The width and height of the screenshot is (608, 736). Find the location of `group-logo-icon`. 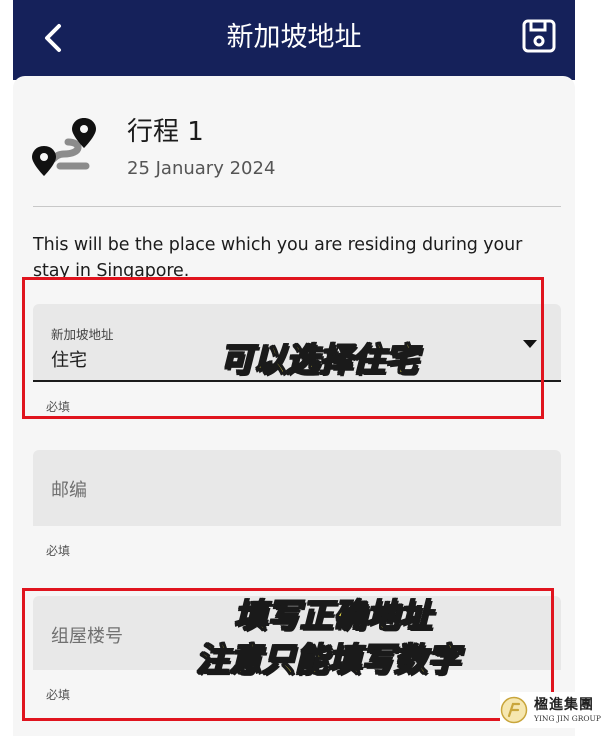

group-logo-icon is located at coordinates (514, 710).